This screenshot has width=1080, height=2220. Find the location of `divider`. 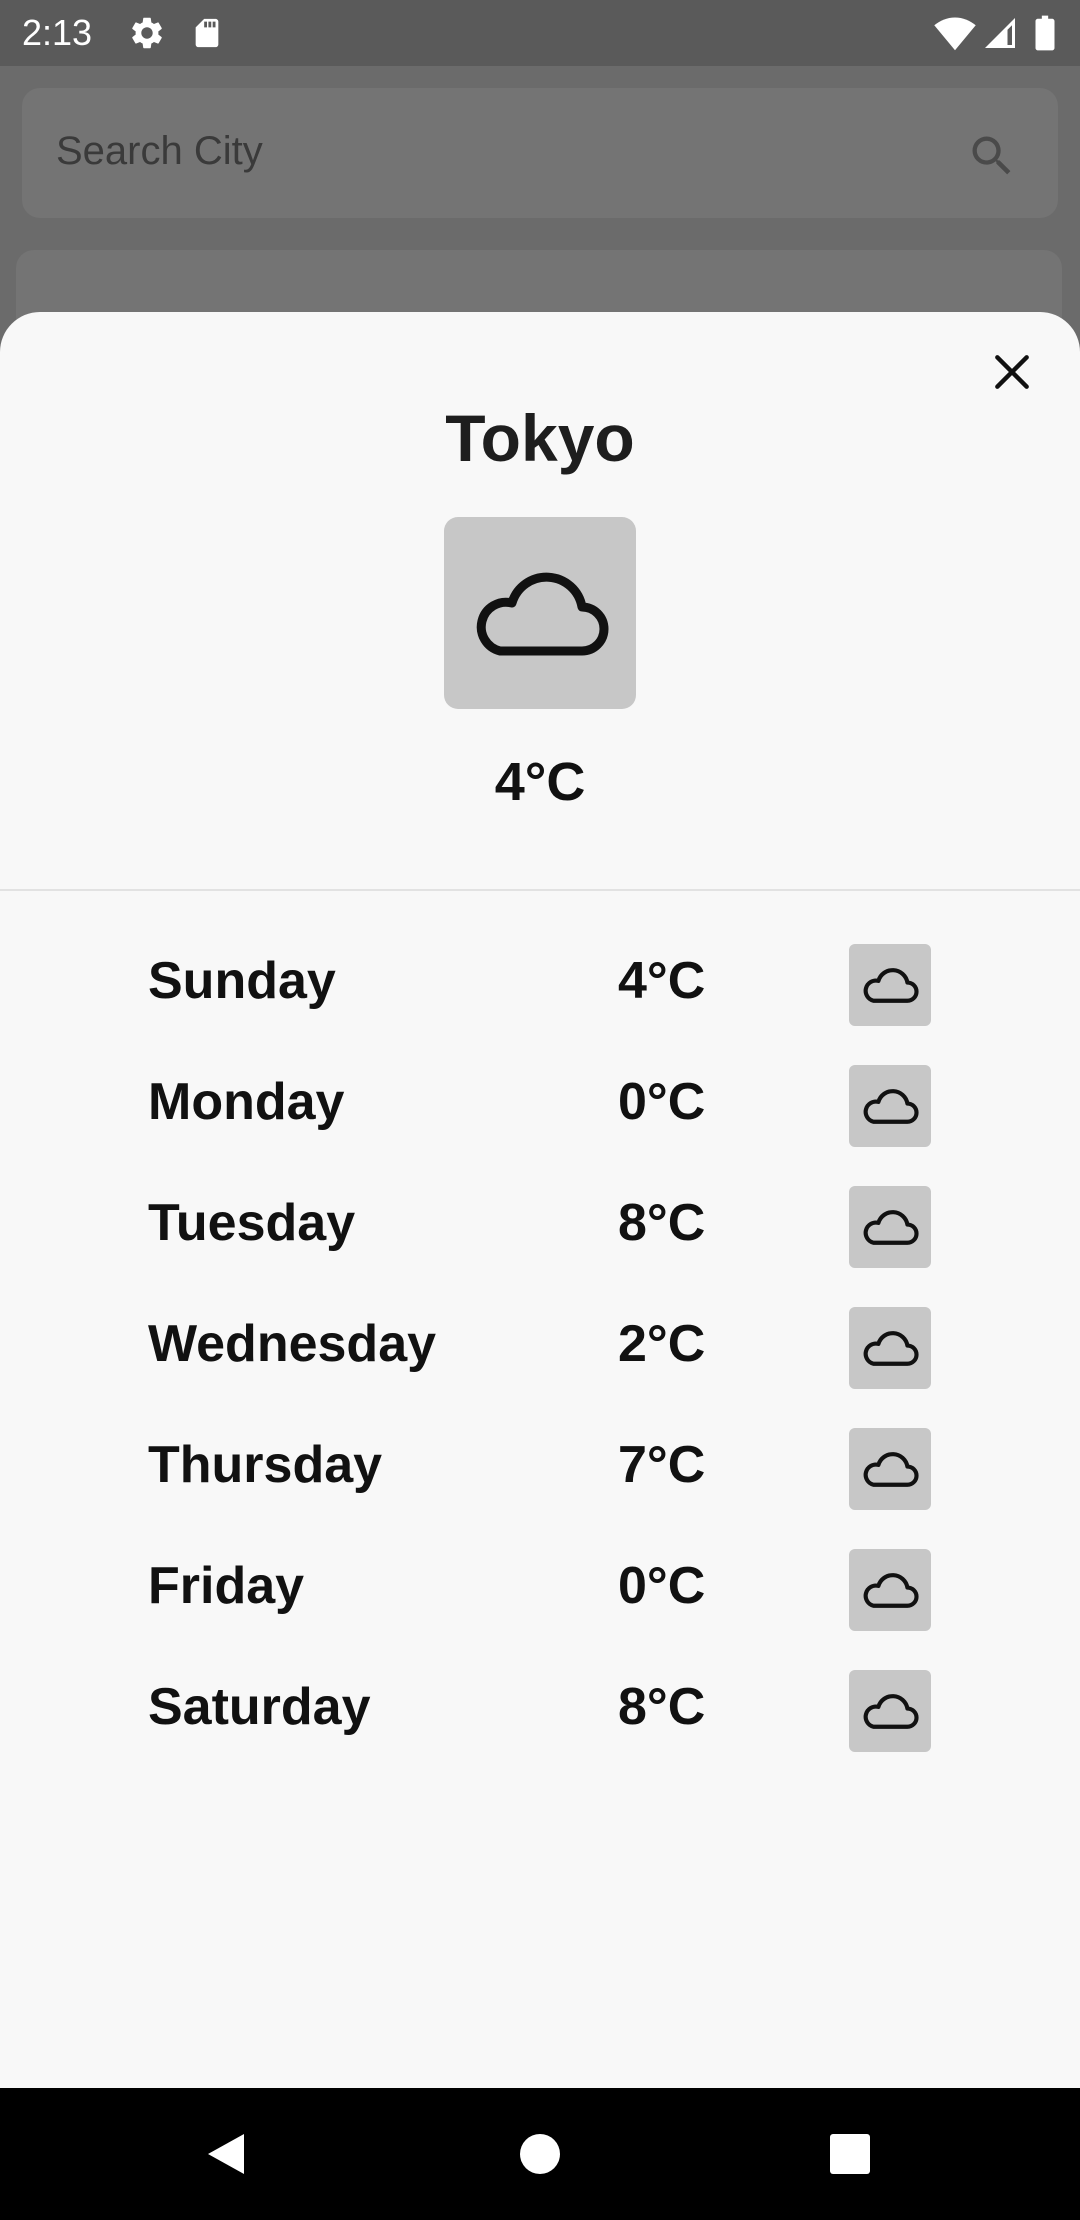

divider is located at coordinates (540, 890).